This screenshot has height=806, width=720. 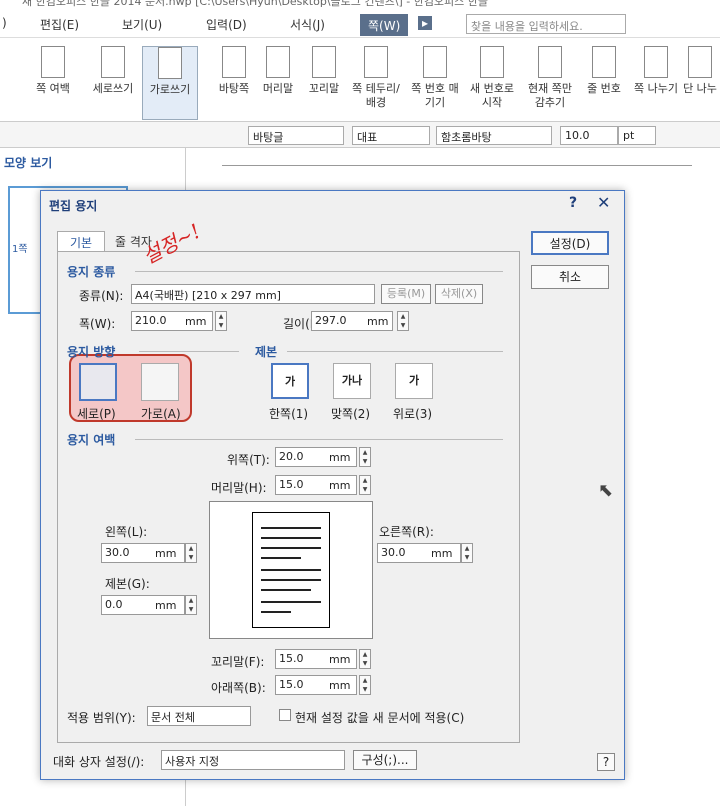 I want to click on menu-edit: 편집(E), so click(x=59, y=24).